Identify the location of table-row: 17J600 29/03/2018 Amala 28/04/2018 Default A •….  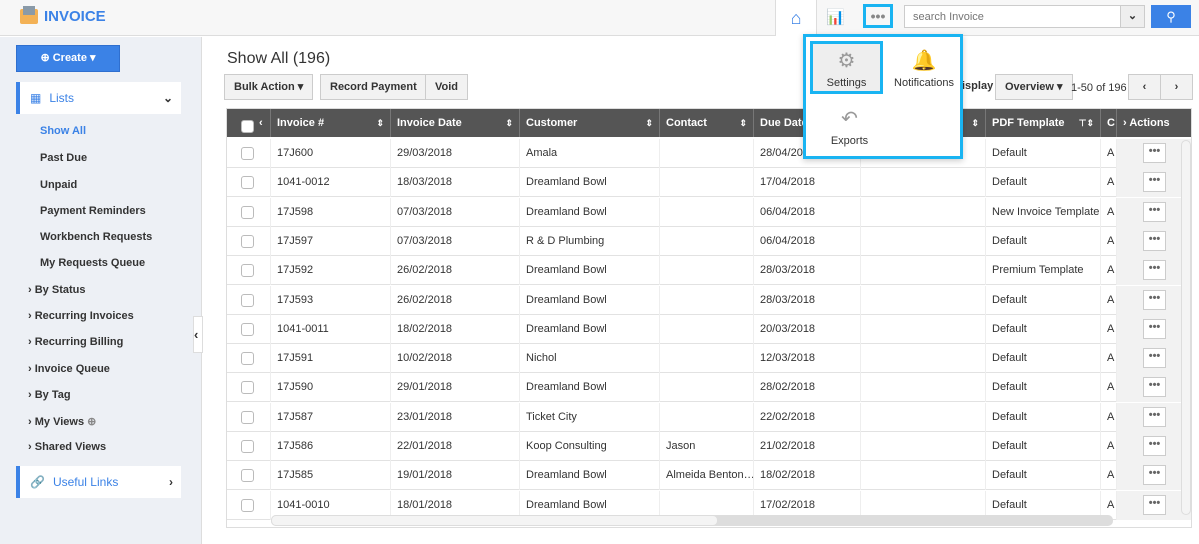
(709, 153).